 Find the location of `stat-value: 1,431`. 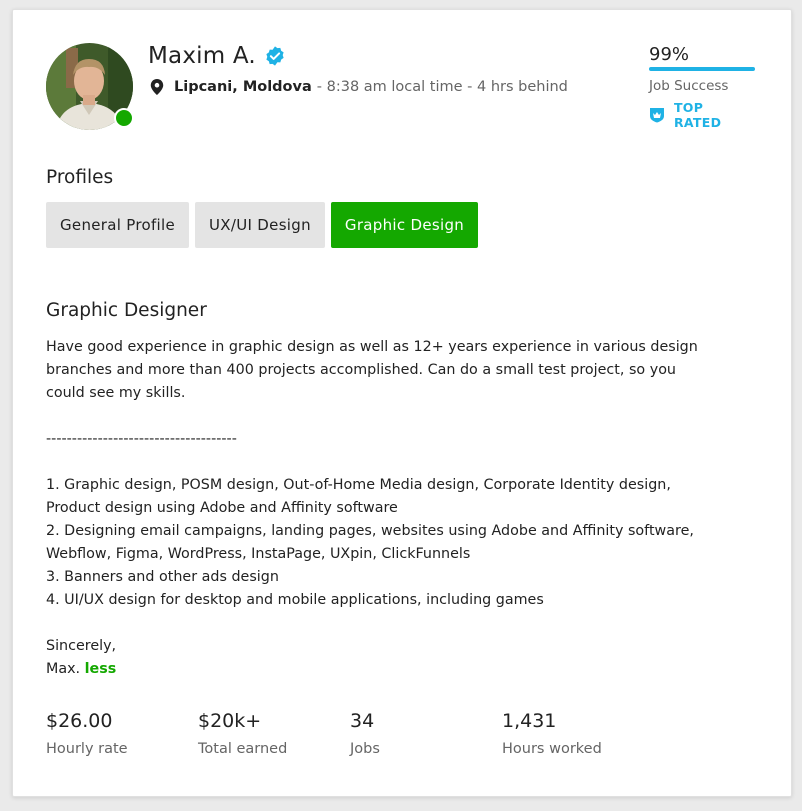

stat-value: 1,431 is located at coordinates (529, 721).